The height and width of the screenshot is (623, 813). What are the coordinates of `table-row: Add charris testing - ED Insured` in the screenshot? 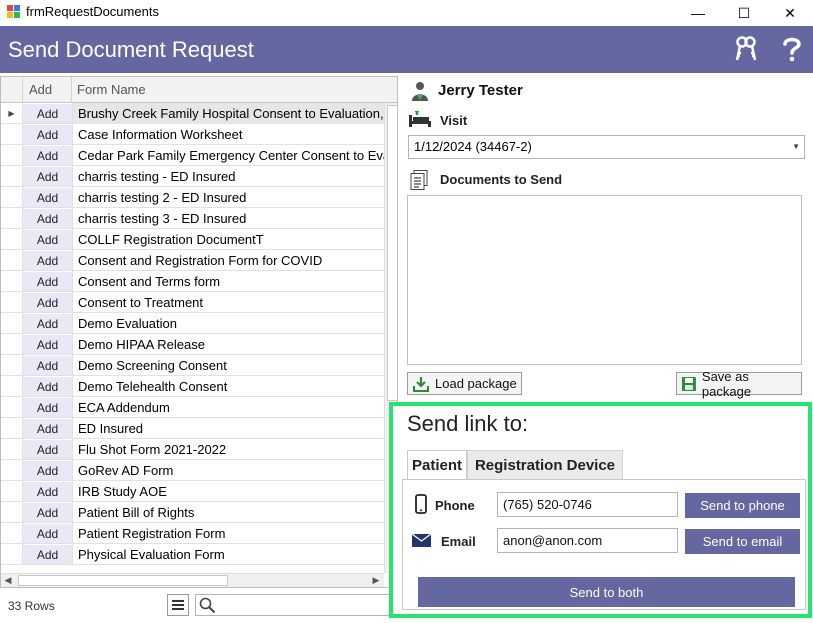 It's located at (192, 176).